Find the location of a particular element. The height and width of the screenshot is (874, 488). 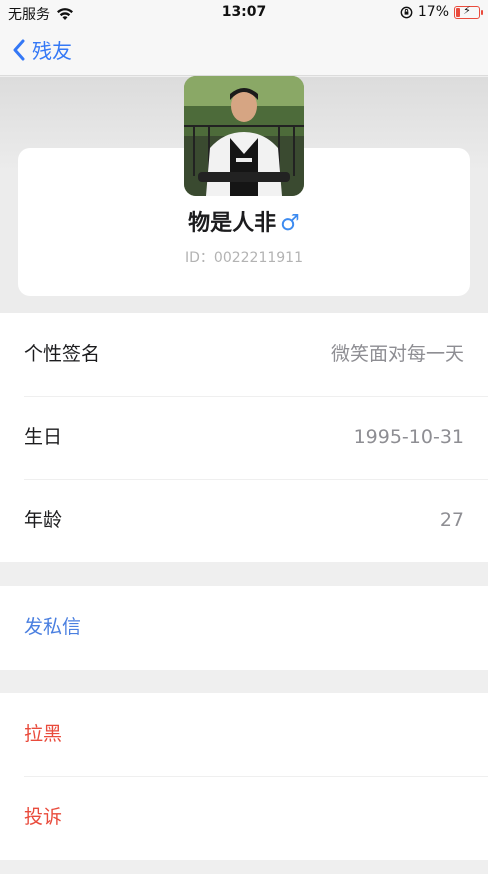

navigation-bar: 残友 is located at coordinates (244, 51).